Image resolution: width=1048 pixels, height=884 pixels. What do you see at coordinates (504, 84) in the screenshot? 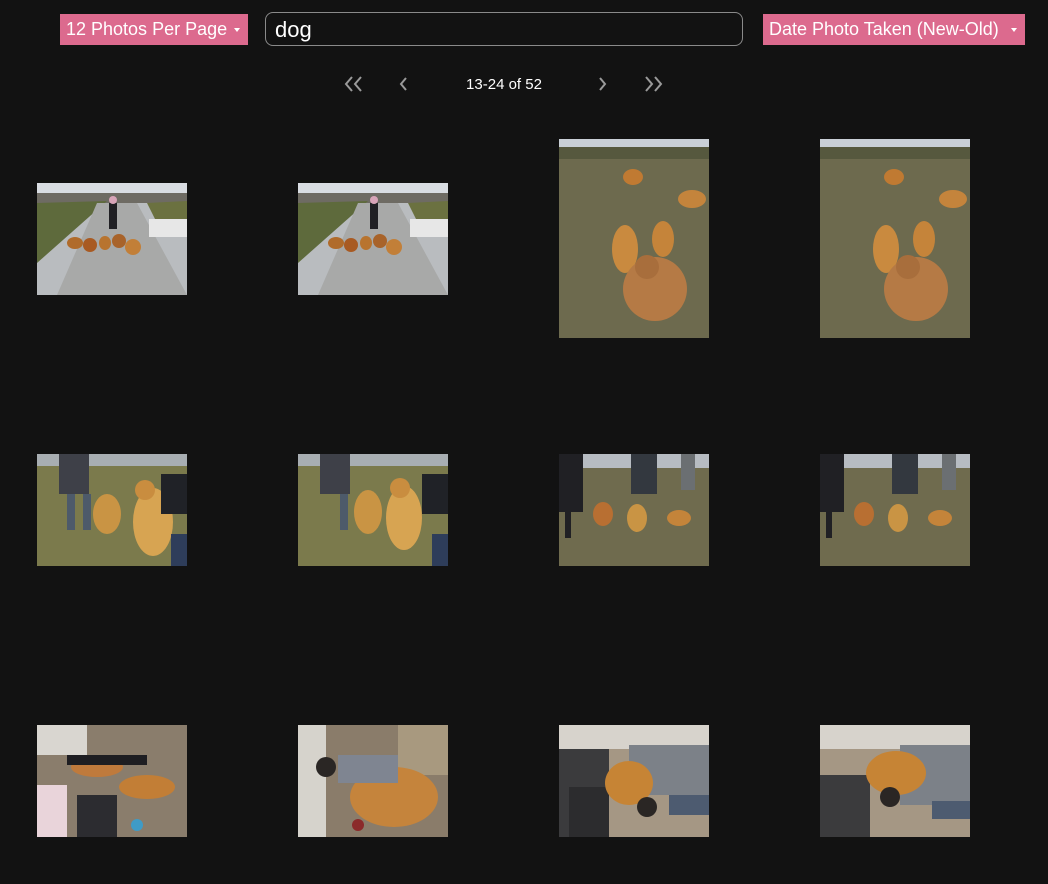
I see `page-range-indicator: 13-24 of 52` at bounding box center [504, 84].